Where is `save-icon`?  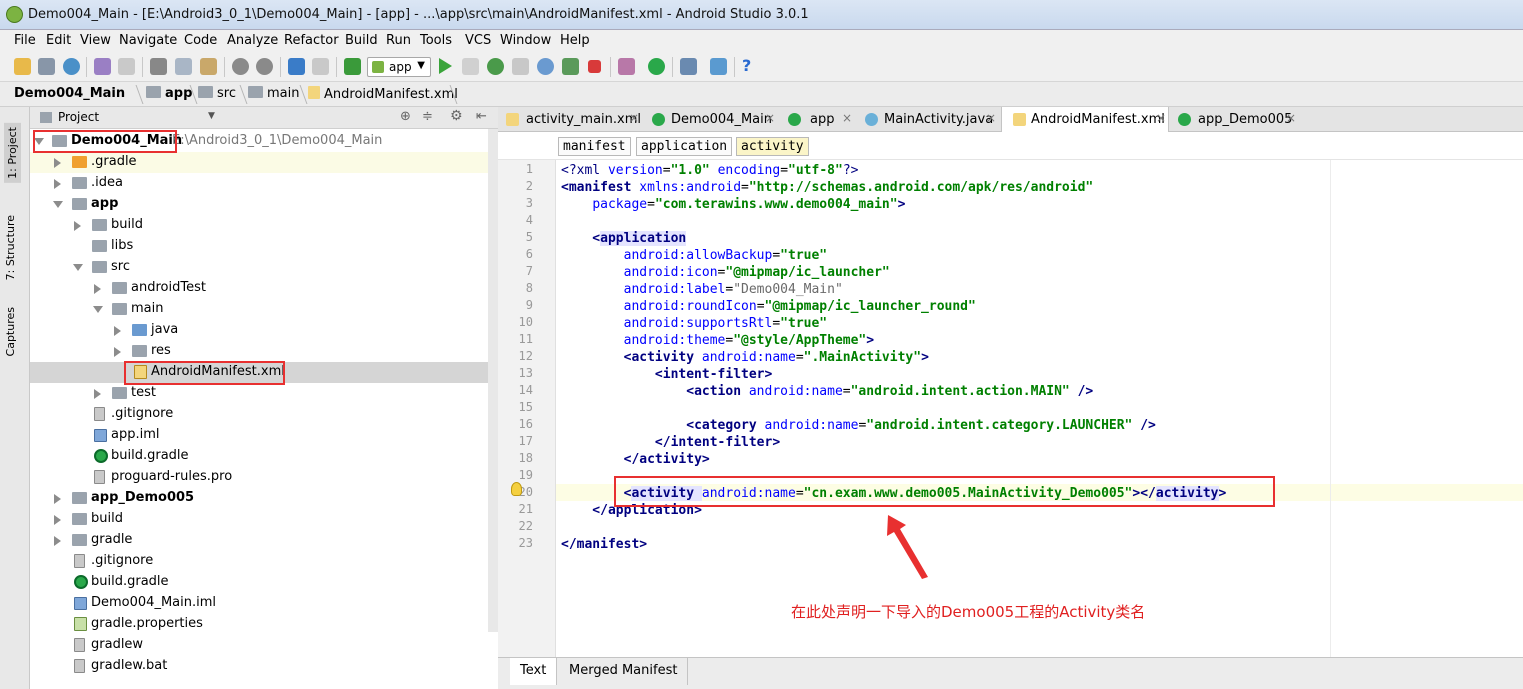
save-icon is located at coordinates (46, 66).